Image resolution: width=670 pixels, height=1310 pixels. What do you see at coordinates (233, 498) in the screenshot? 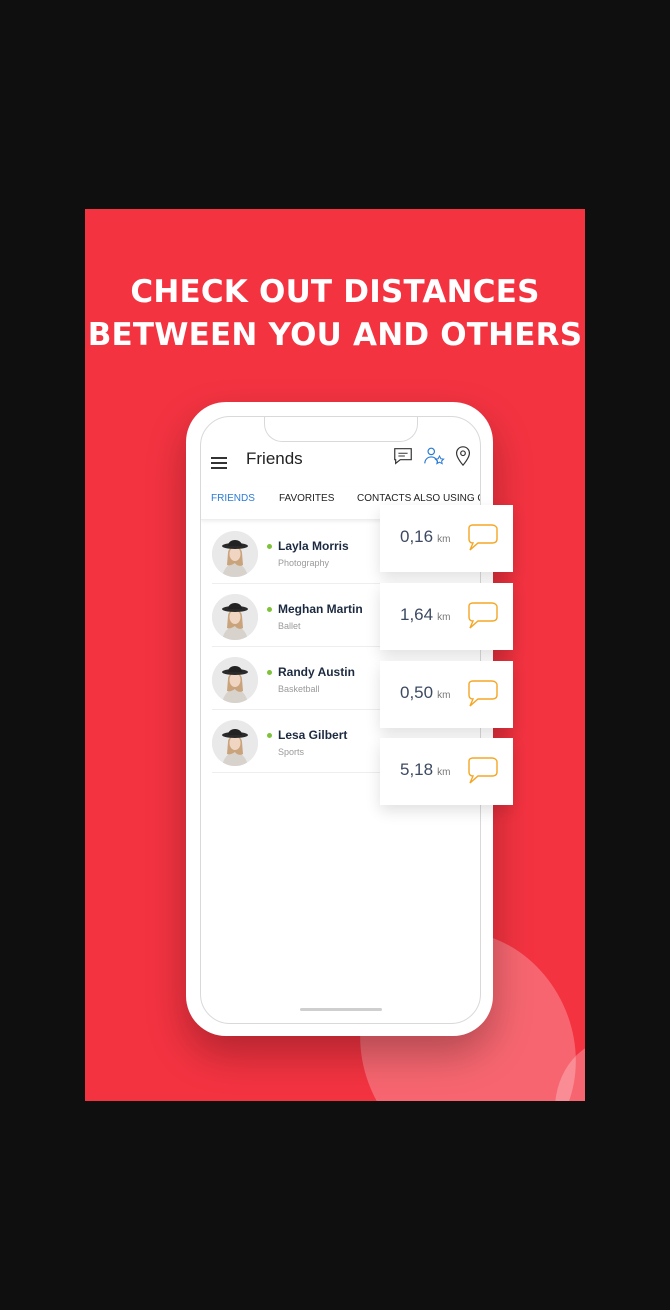
I see `tab-friends: FRIENDS` at bounding box center [233, 498].